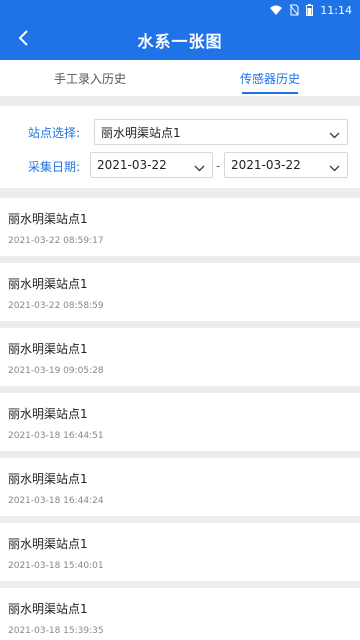 This screenshot has width=360, height=640. I want to click on tab-manual-history: 手工录入历史, so click(90, 78).